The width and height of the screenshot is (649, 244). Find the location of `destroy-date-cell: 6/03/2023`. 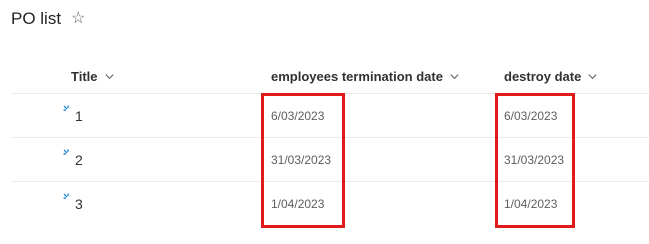

destroy-date-cell: 6/03/2023 is located at coordinates (531, 116).